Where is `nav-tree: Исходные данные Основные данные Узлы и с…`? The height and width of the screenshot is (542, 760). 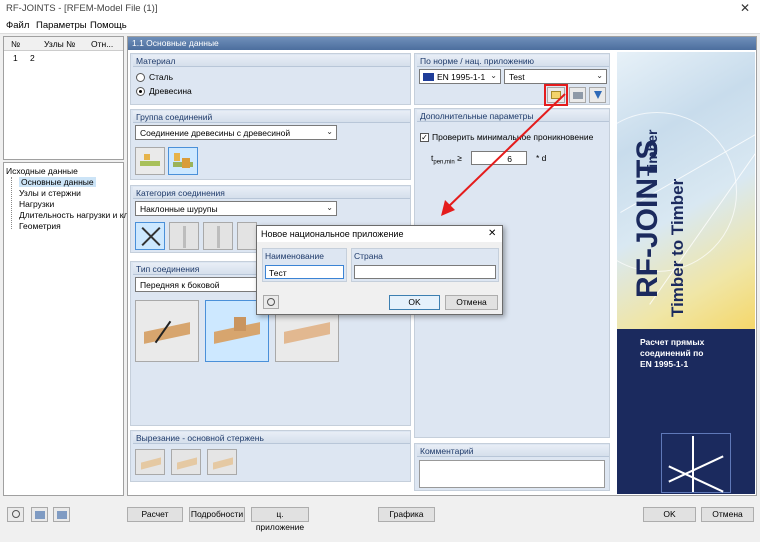
nav-tree: Исходные данные Основные данные Узлы и с… is located at coordinates (68, 329).